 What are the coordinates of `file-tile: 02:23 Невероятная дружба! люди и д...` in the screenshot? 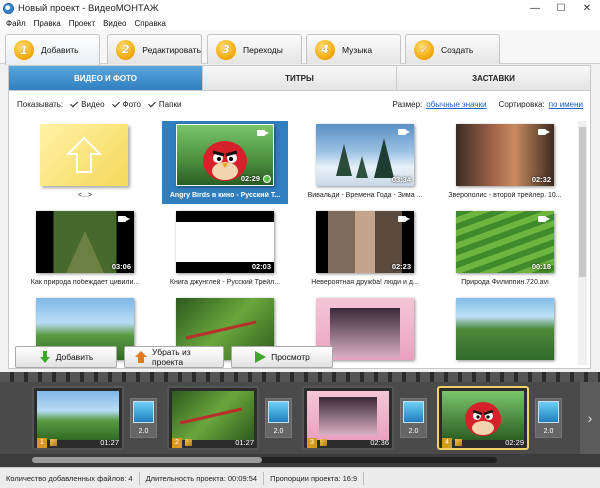 It's located at (365, 249).